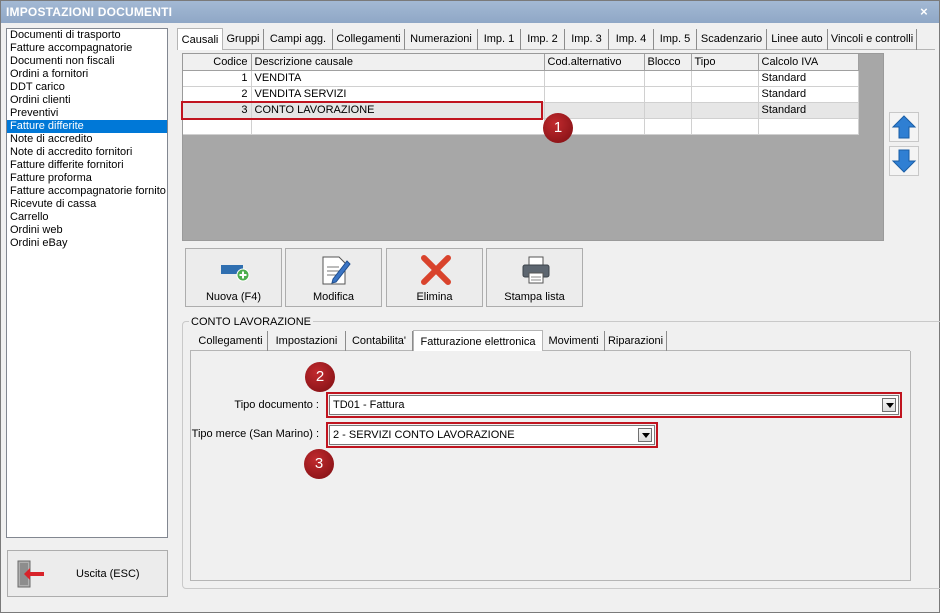 The height and width of the screenshot is (613, 940). Describe the element at coordinates (668, 62) in the screenshot. I see `column-header: Blocco` at that location.